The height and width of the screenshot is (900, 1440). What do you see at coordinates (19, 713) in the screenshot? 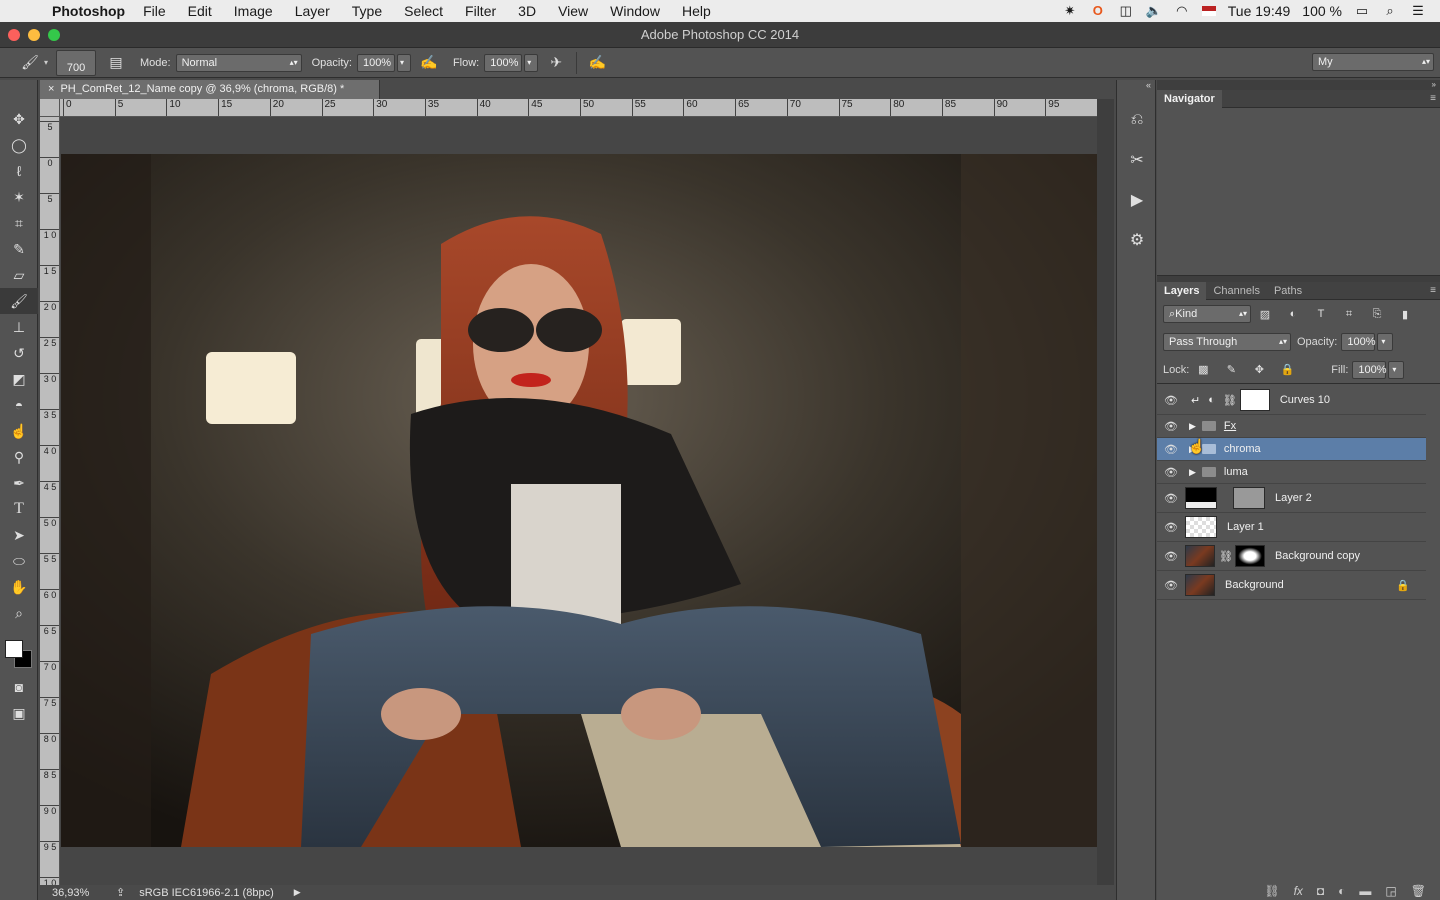
I see `screen-mode-icon: ▣` at bounding box center [19, 713].